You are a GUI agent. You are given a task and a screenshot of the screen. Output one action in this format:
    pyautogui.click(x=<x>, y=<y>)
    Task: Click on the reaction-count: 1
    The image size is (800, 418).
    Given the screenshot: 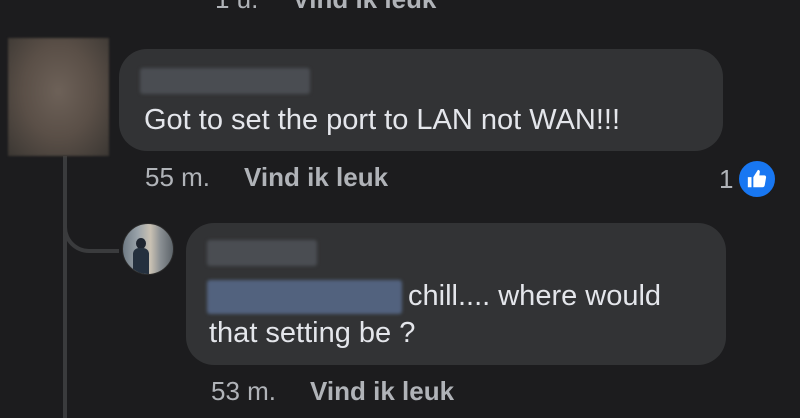 What is the action you would take?
    pyautogui.click(x=726, y=178)
    